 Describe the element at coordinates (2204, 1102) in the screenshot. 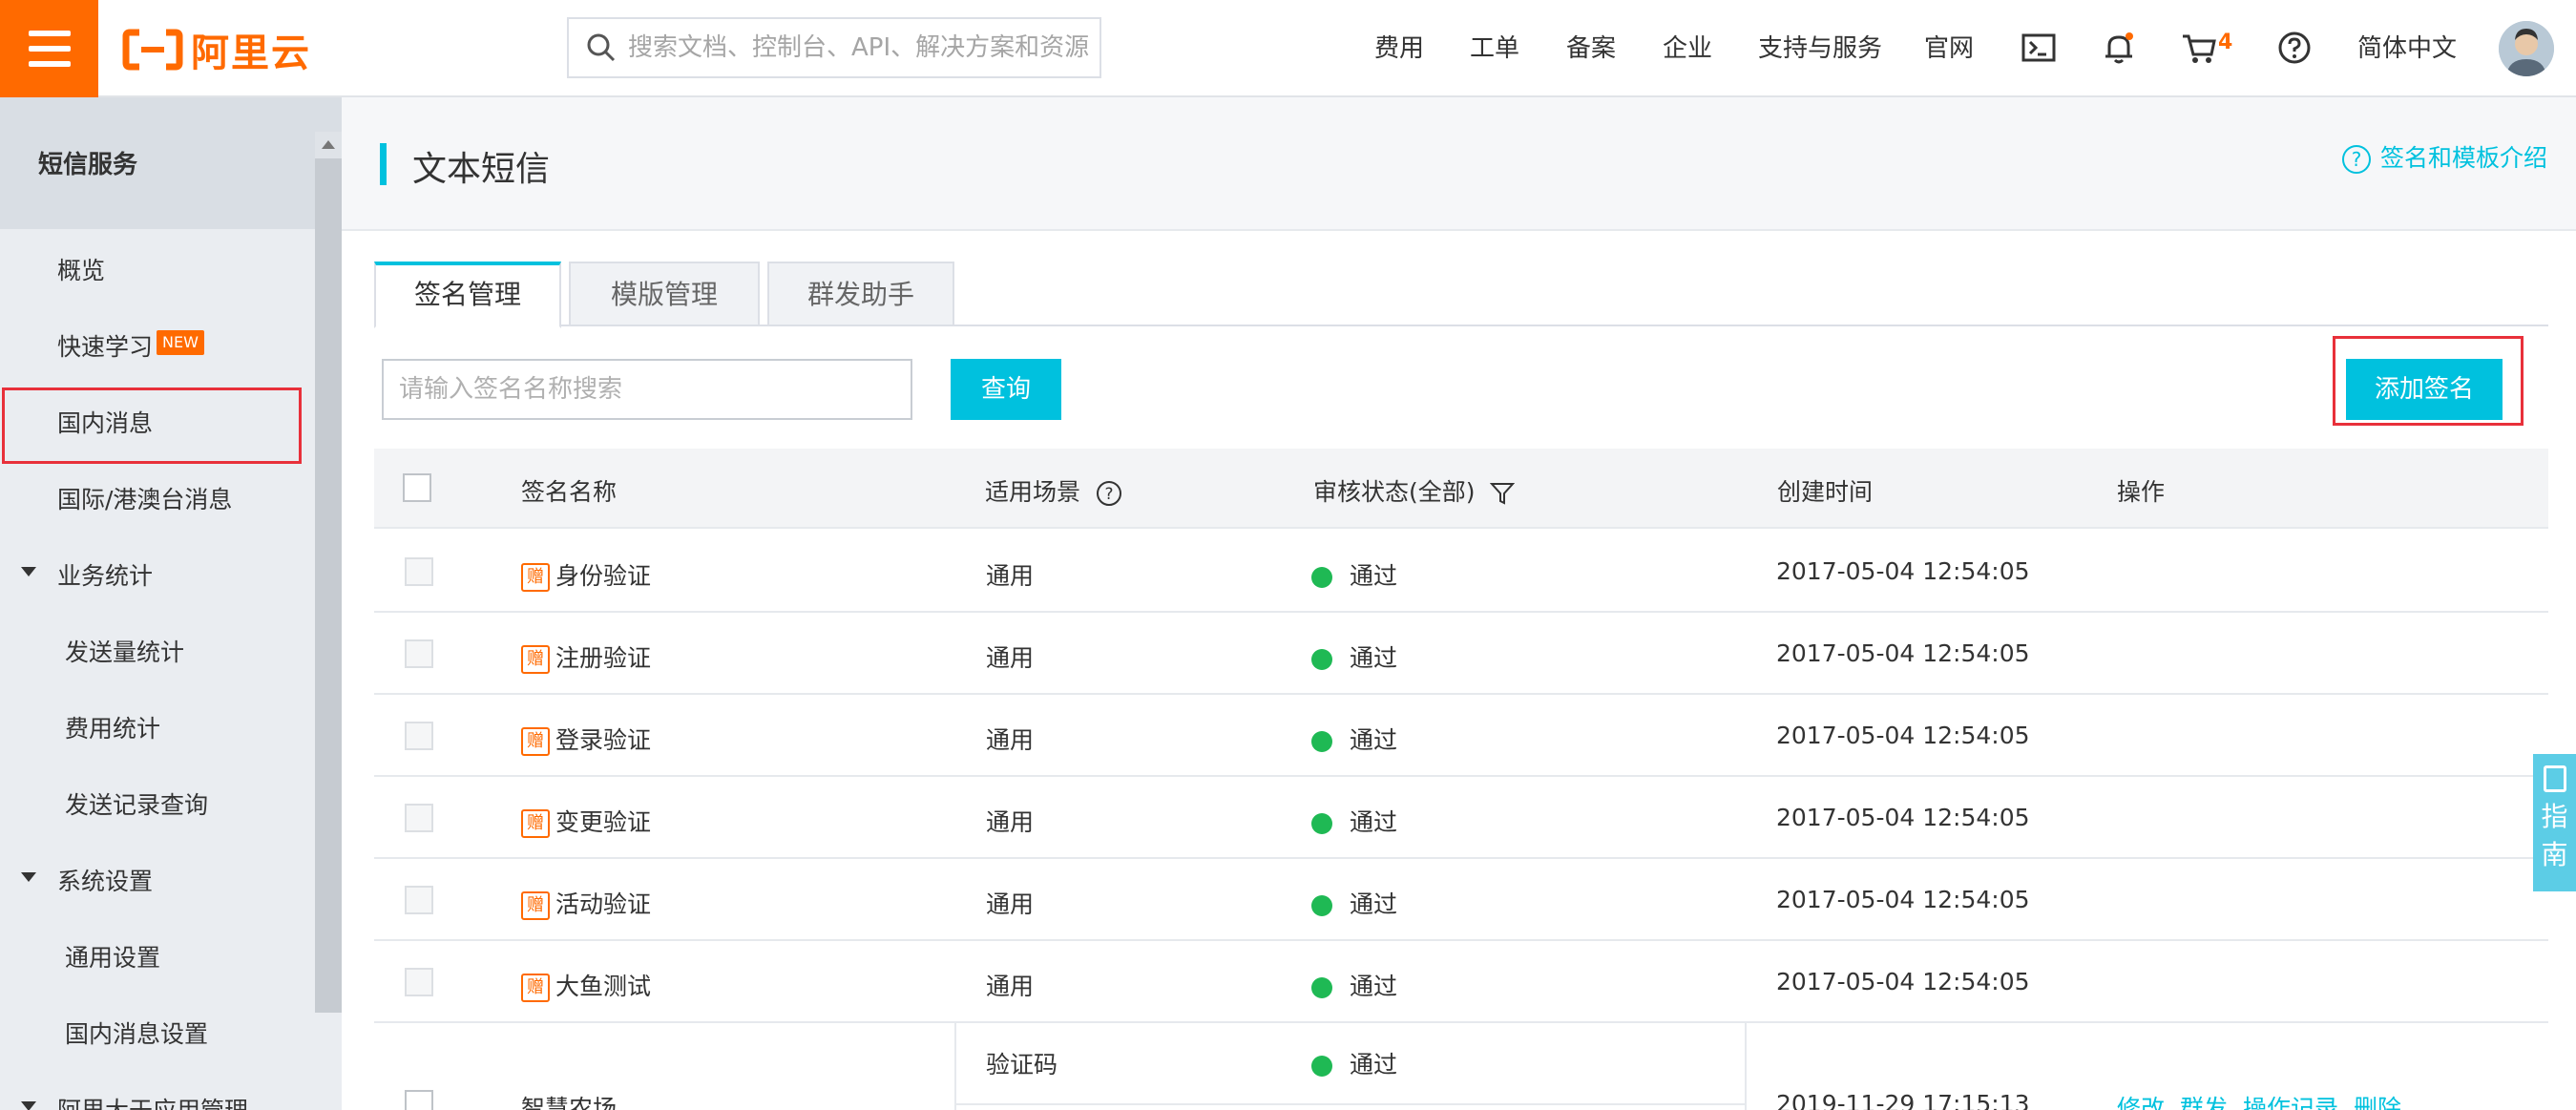

I see `bulk-send-link: 群发` at that location.